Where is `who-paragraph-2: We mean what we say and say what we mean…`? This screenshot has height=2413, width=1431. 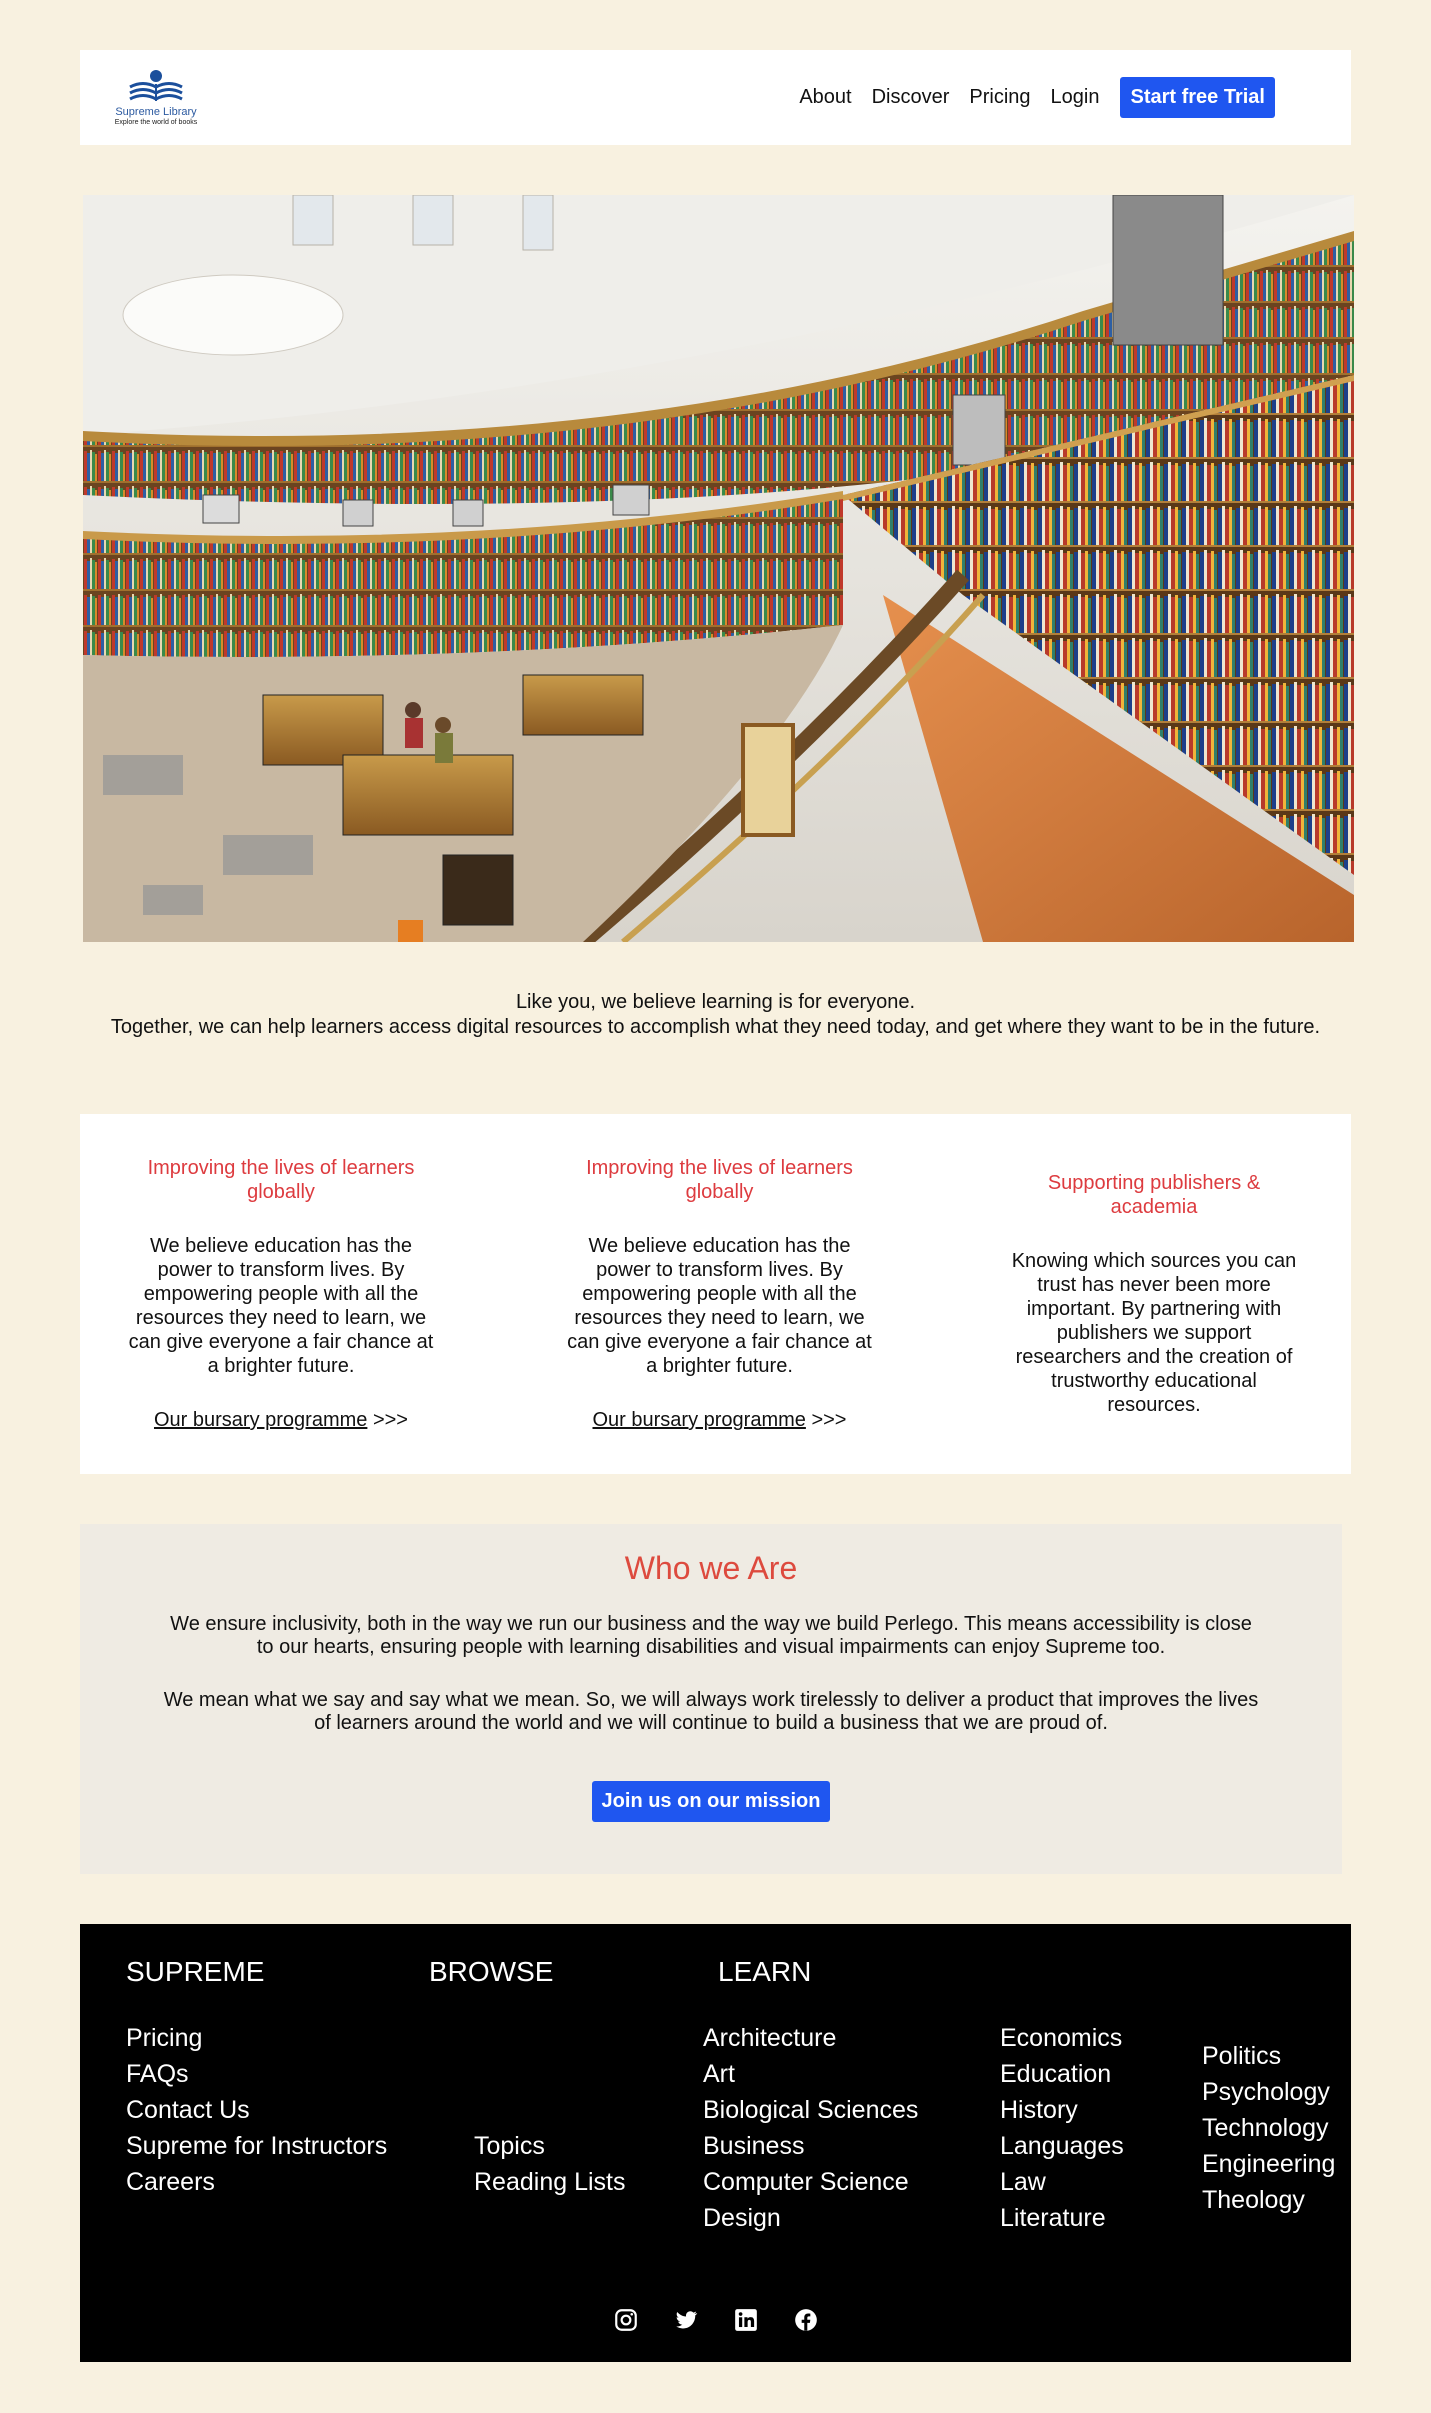 who-paragraph-2: We mean what we say and say what we mean… is located at coordinates (711, 1711).